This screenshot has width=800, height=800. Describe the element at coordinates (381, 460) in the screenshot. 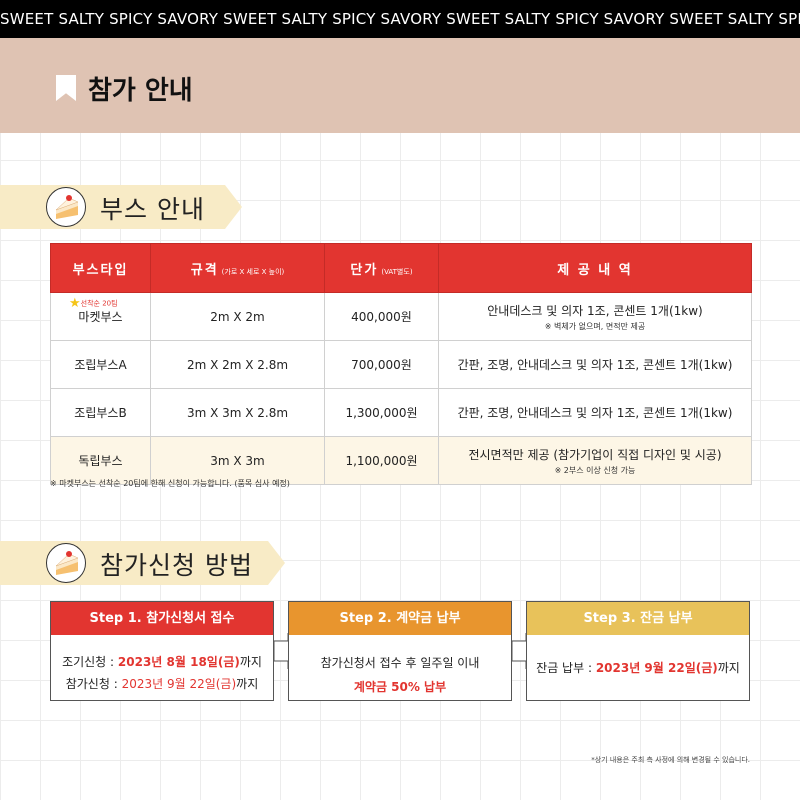

I see `price-cell: 1,100,000원` at that location.